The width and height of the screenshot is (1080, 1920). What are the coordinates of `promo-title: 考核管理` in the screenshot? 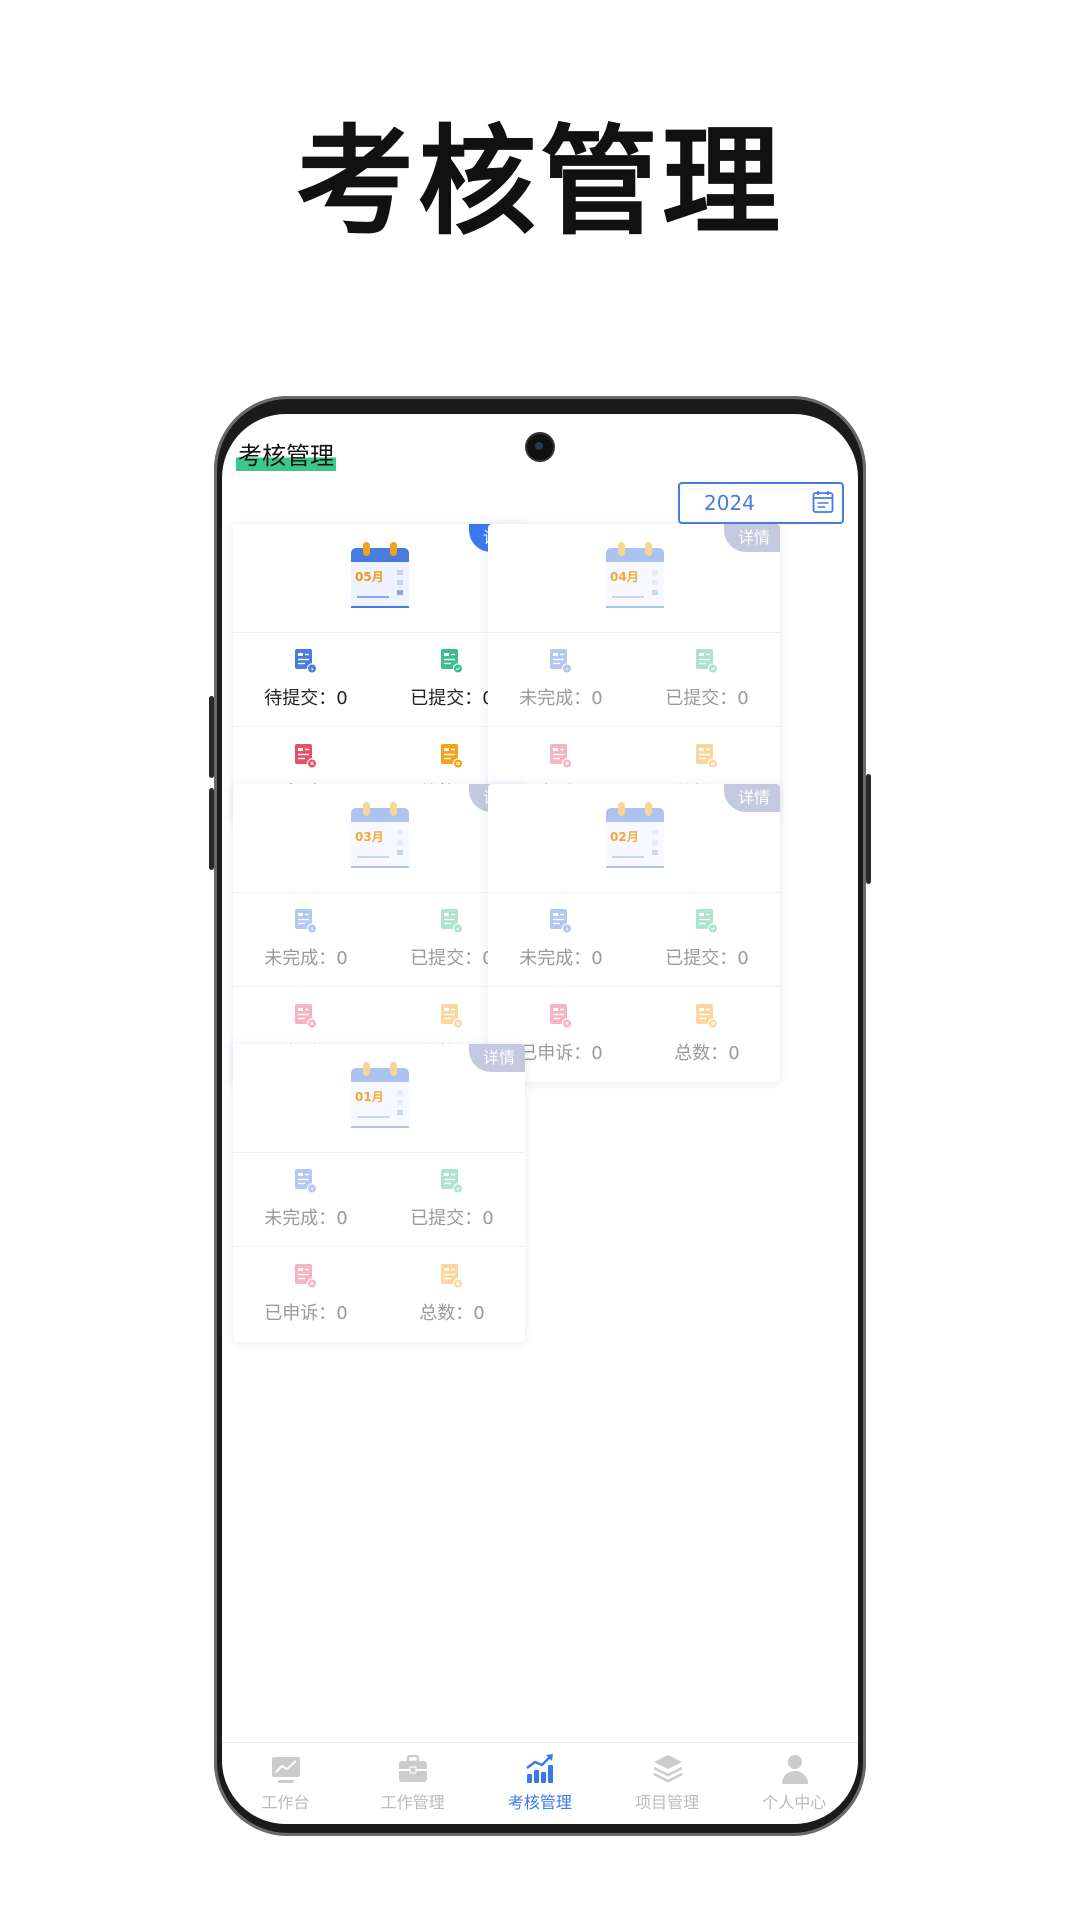 It's located at (539, 182).